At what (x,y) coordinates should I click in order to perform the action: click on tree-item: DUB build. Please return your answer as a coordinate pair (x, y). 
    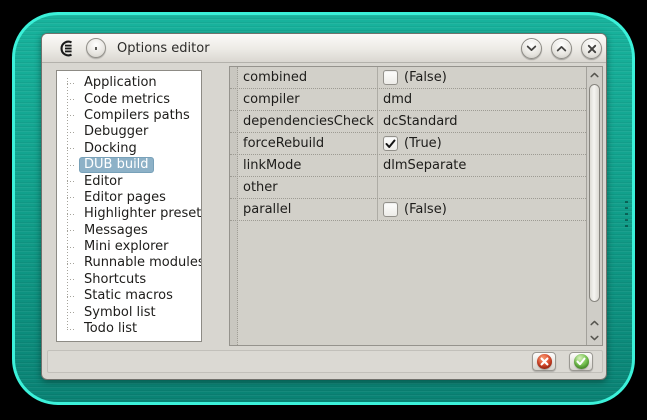
    Looking at the image, I should click on (129, 165).